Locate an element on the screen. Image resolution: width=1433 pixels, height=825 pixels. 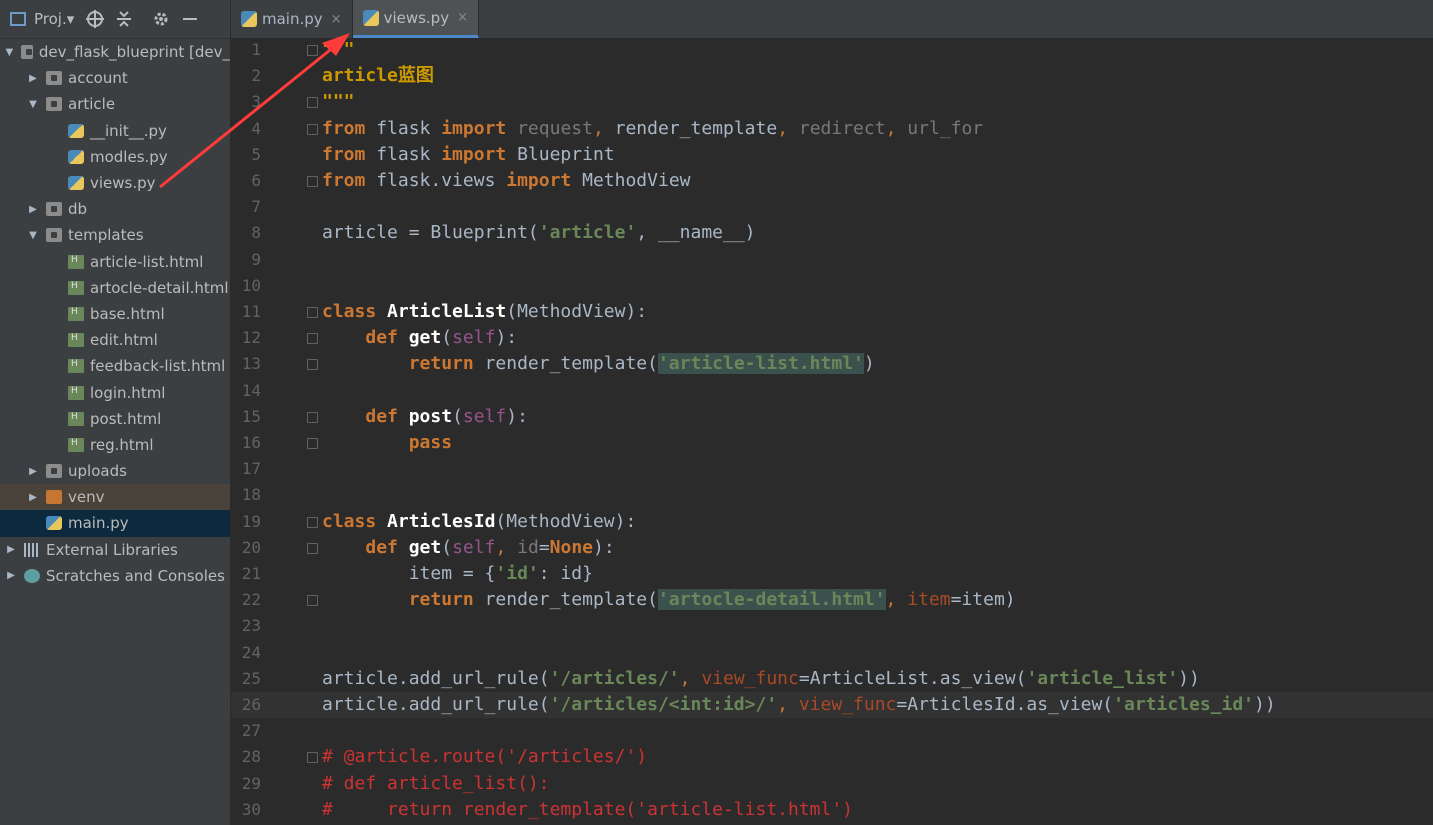
code-line: 18 is located at coordinates (832, 495).